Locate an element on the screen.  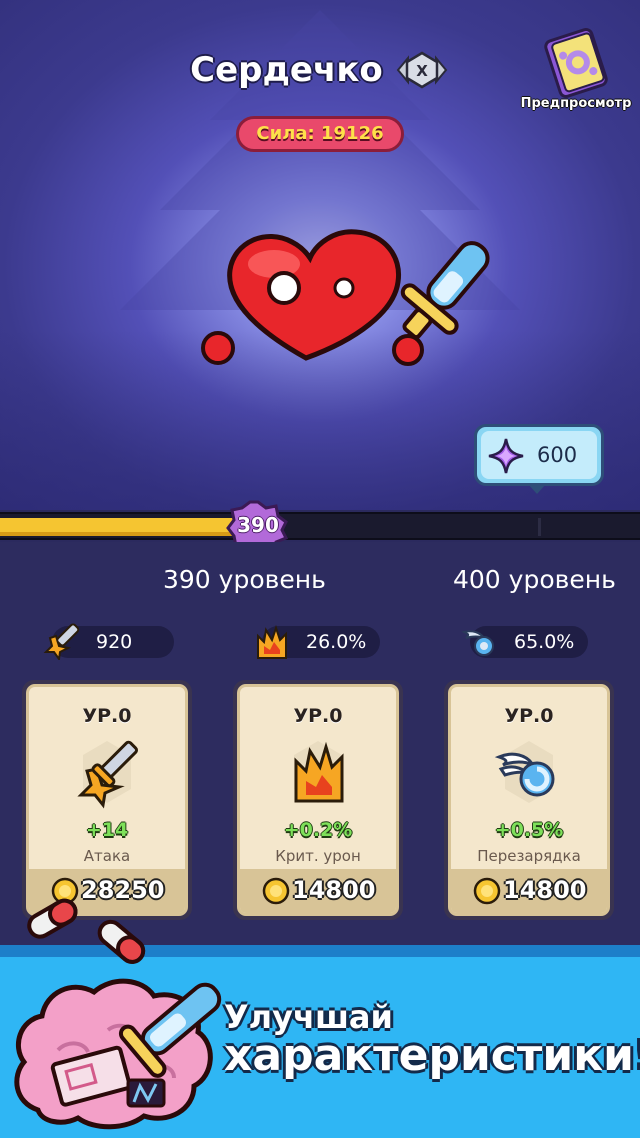
upgrade-card-cooldown: УР.0 +0.5% Перезарядка 14800 is located at coordinates (529, 800).